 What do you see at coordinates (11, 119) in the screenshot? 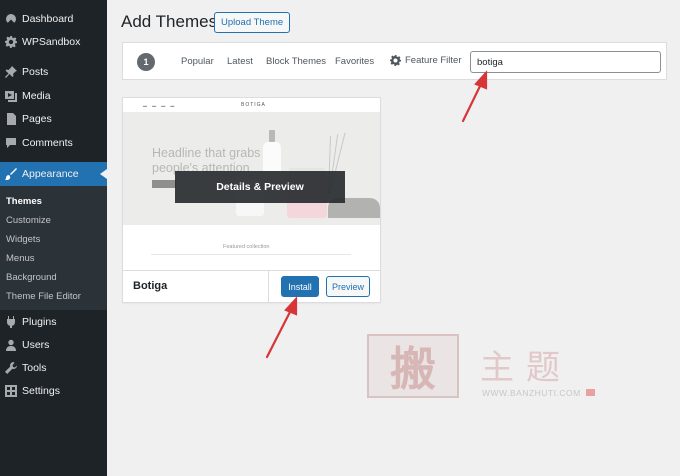
I see `page-icon` at bounding box center [11, 119].